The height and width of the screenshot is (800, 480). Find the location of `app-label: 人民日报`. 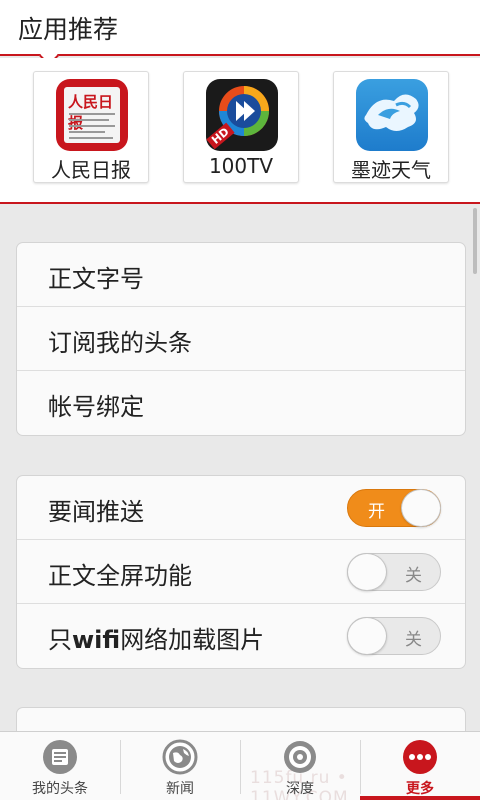

app-label: 人民日报 is located at coordinates (91, 170).